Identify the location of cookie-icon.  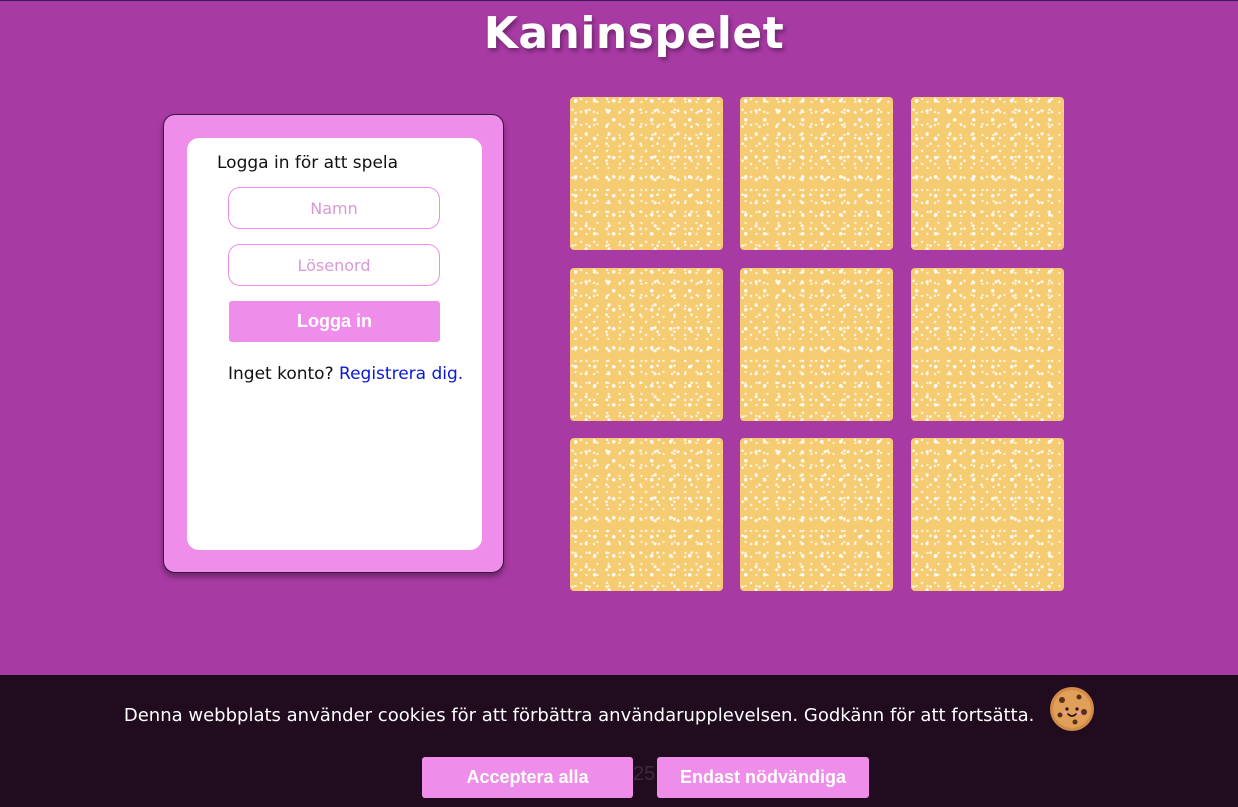
(1072, 709).